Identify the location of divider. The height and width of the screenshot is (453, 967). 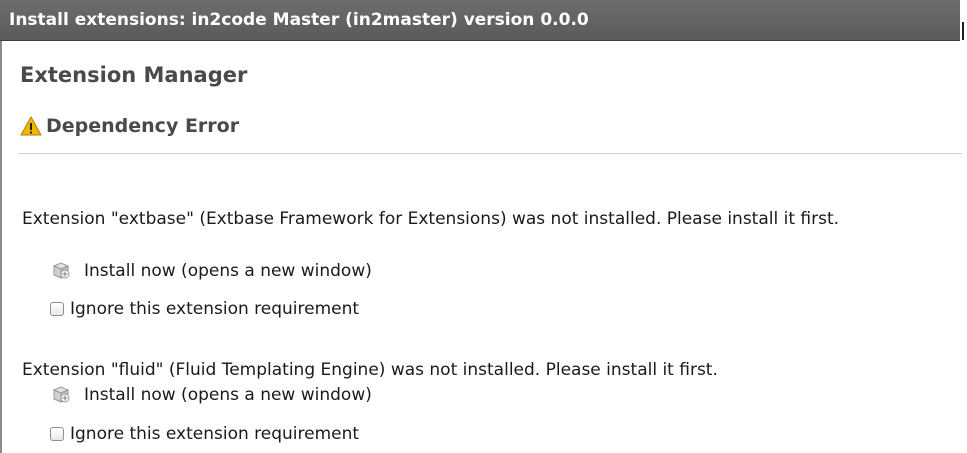
(490, 153).